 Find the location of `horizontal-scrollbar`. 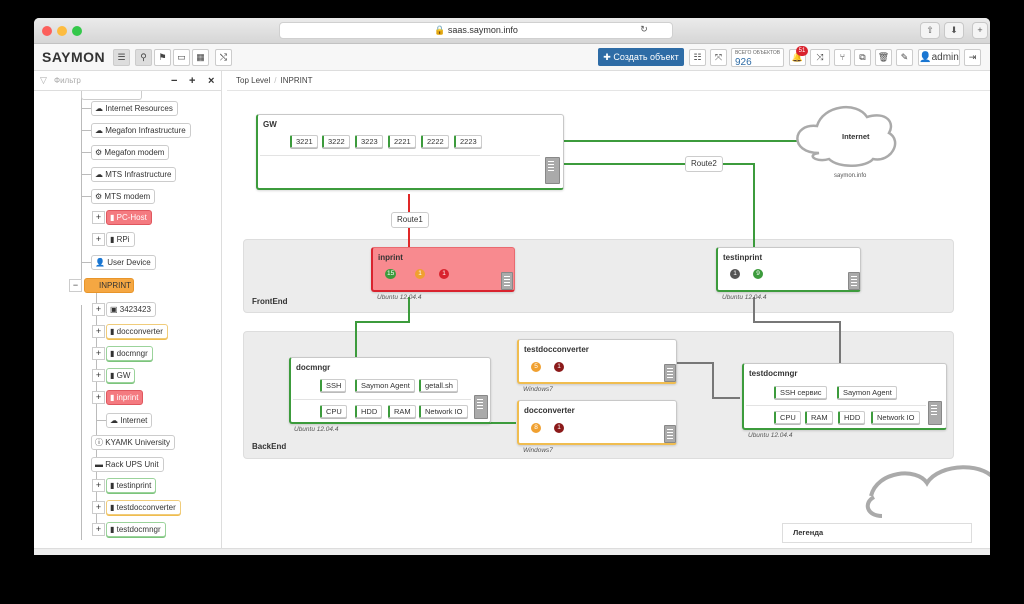

horizontal-scrollbar is located at coordinates (512, 551).